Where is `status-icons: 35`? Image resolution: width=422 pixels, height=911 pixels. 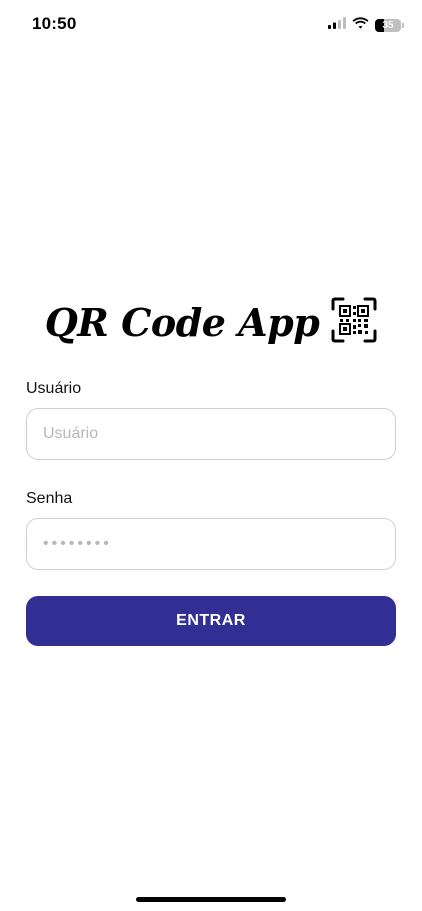
status-icons: 35 is located at coordinates (366, 25).